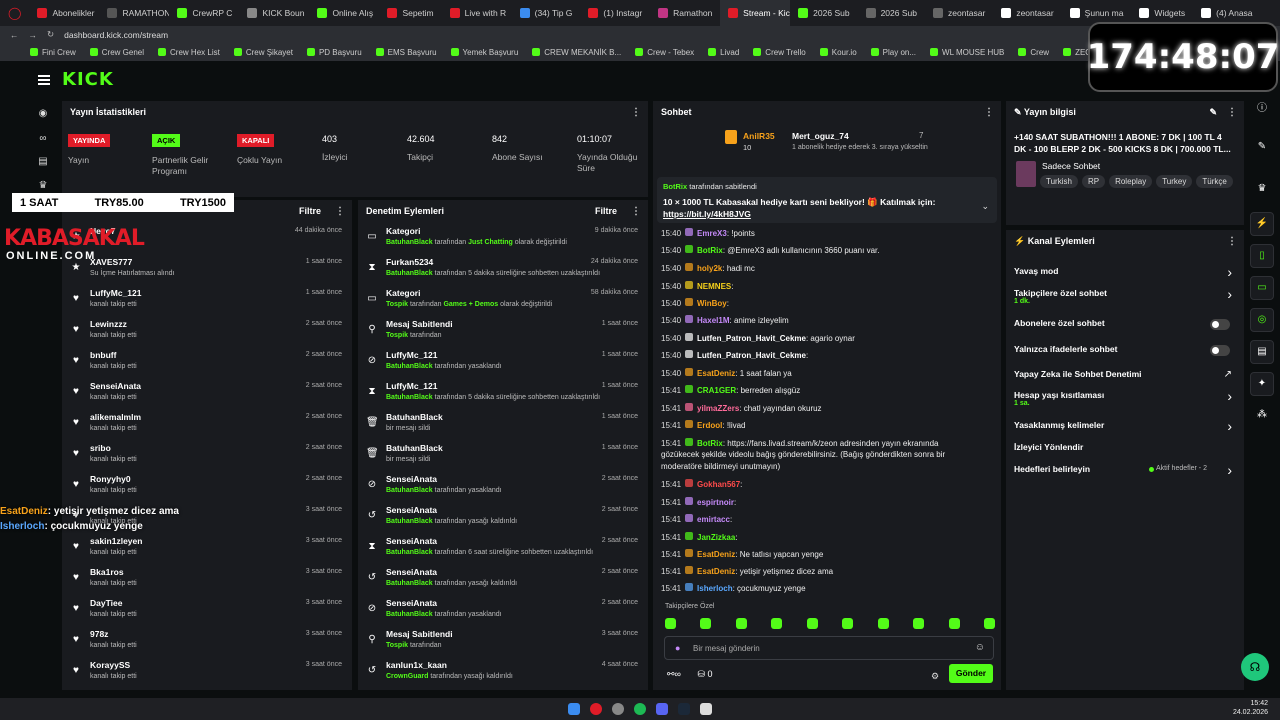 This screenshot has width=1280, height=720. What do you see at coordinates (409, 262) in the screenshot?
I see `action-title: Furkan5234` at bounding box center [409, 262].